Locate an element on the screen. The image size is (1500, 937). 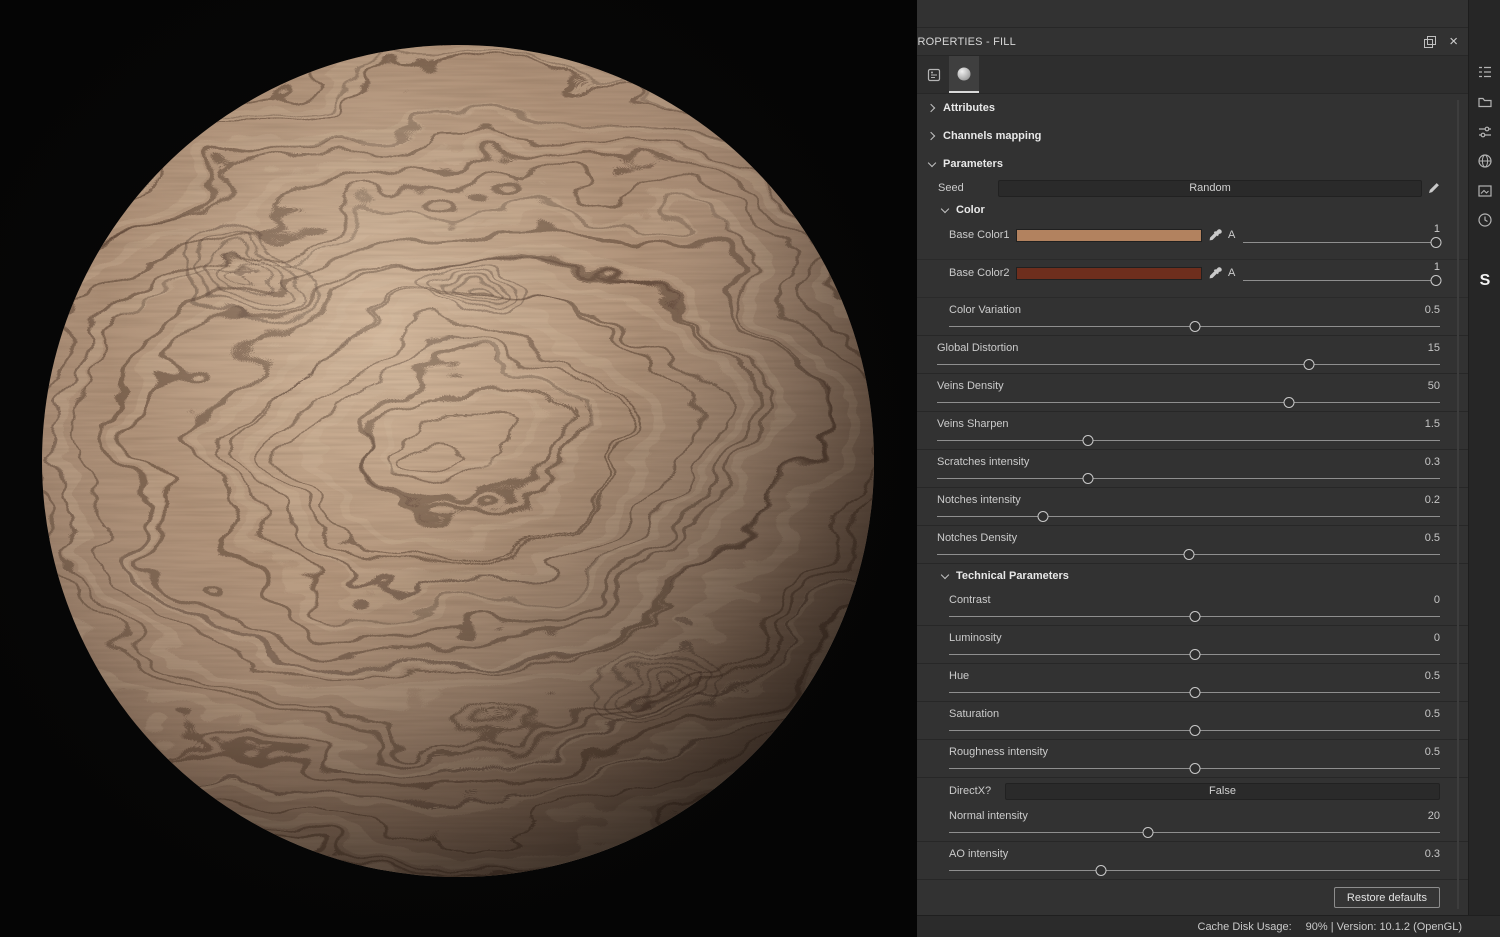
param-directx: DirectX? False is located at coordinates (1192, 791).